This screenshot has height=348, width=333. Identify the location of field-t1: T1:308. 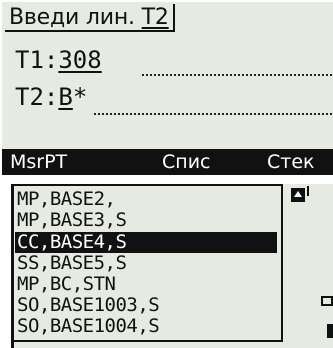
(58, 60).